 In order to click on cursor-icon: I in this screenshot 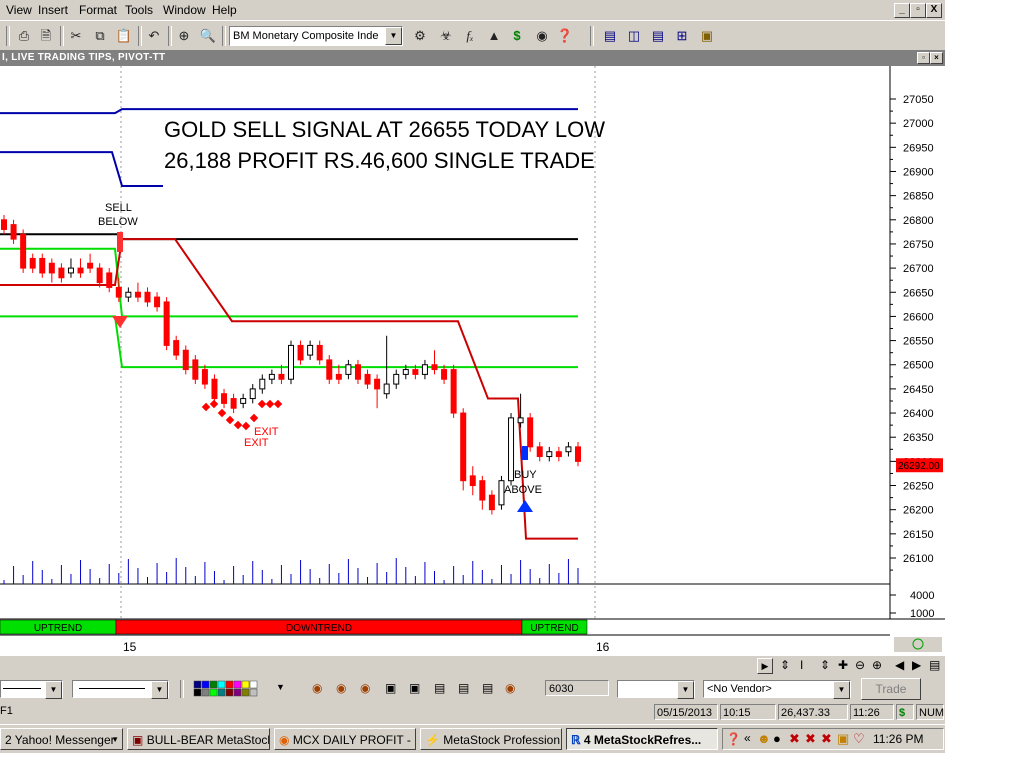, I will do `click(801, 665)`.